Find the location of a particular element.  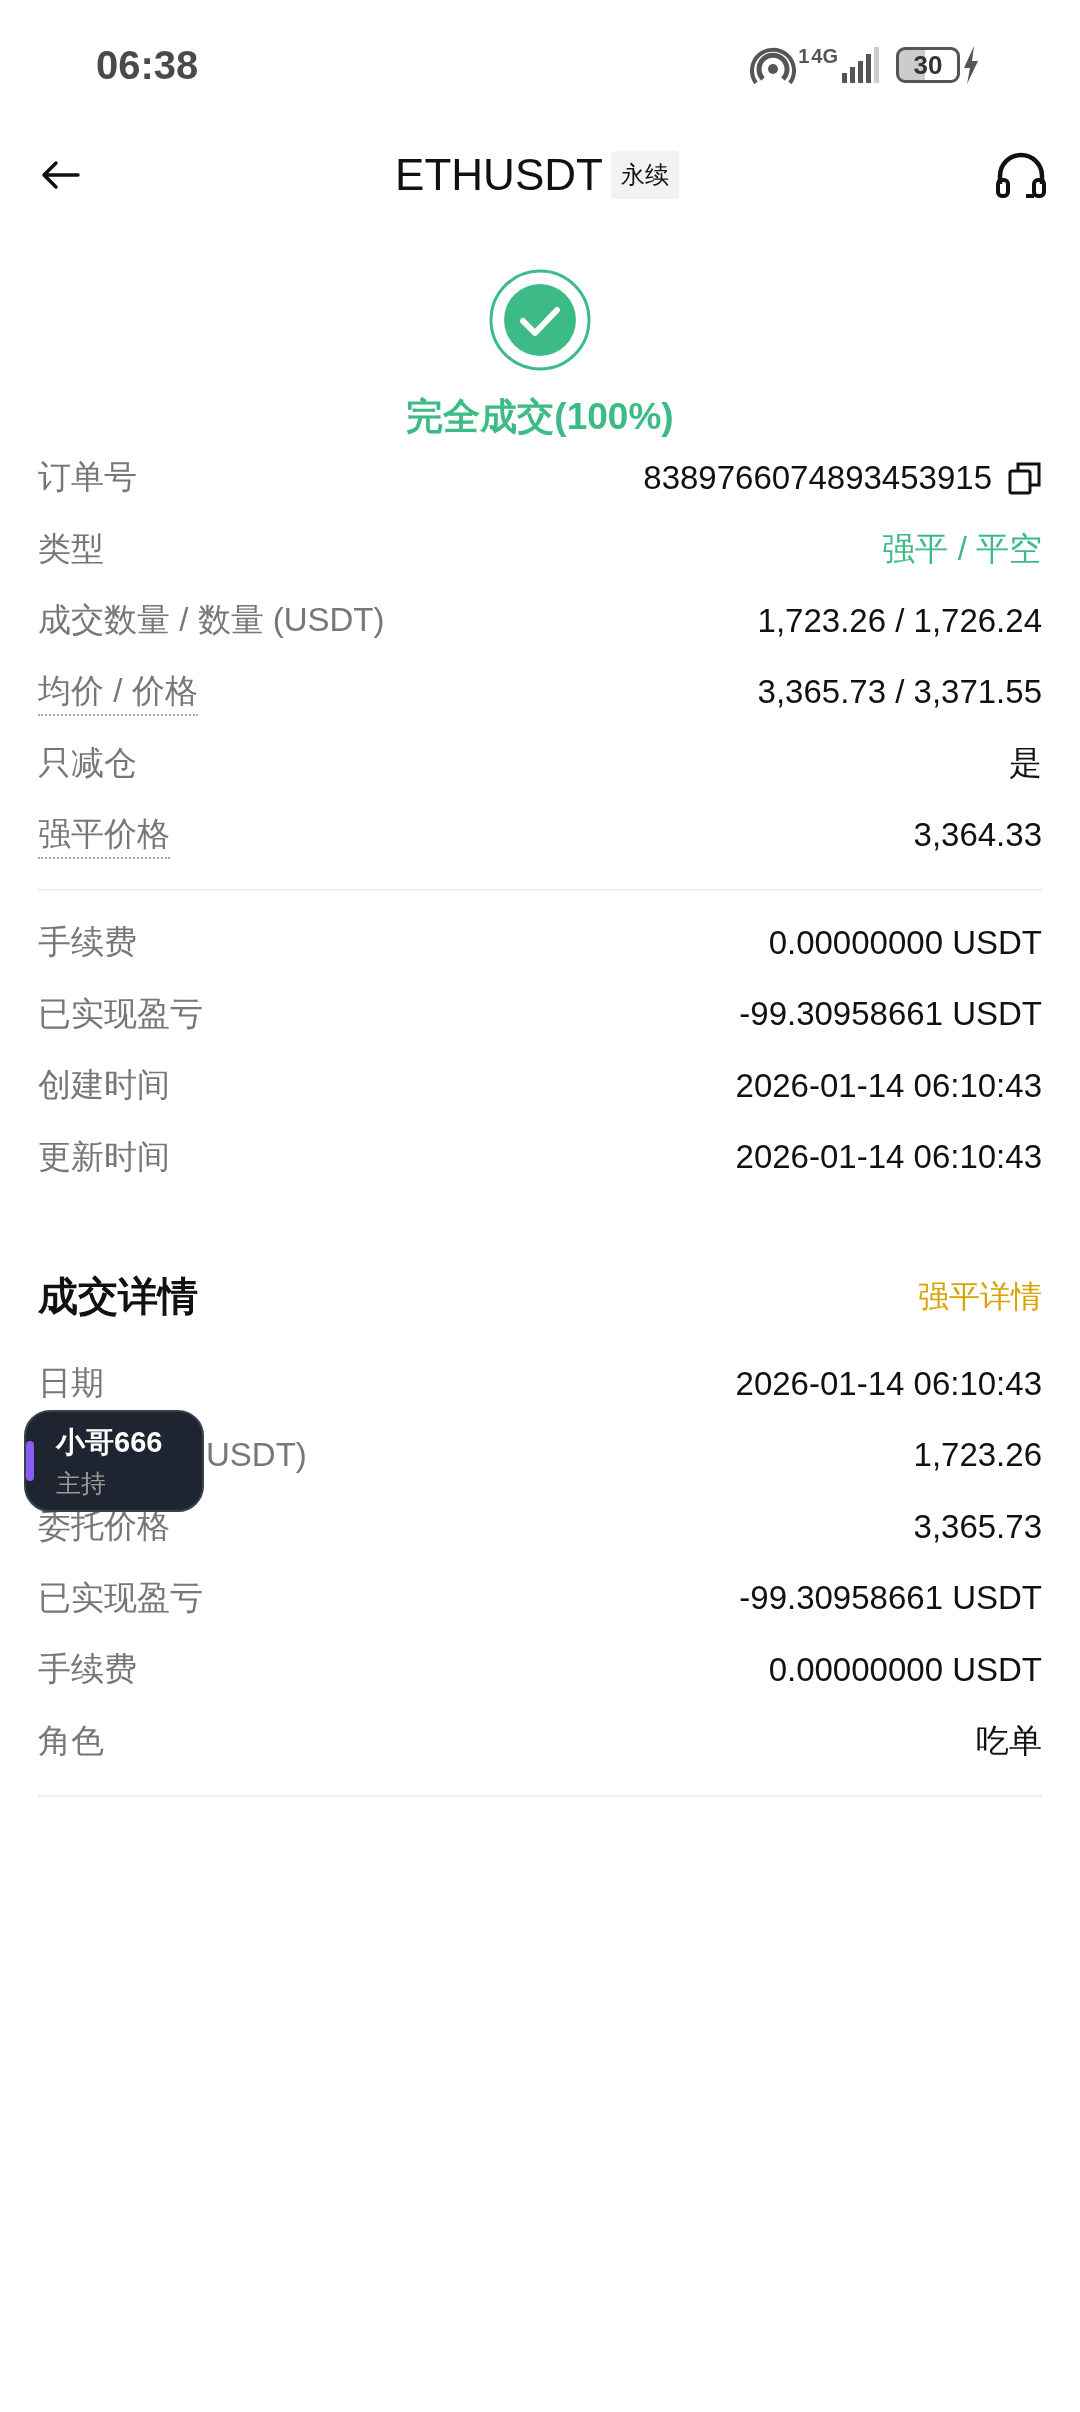

battery-indicator: 30 is located at coordinates (928, 65).